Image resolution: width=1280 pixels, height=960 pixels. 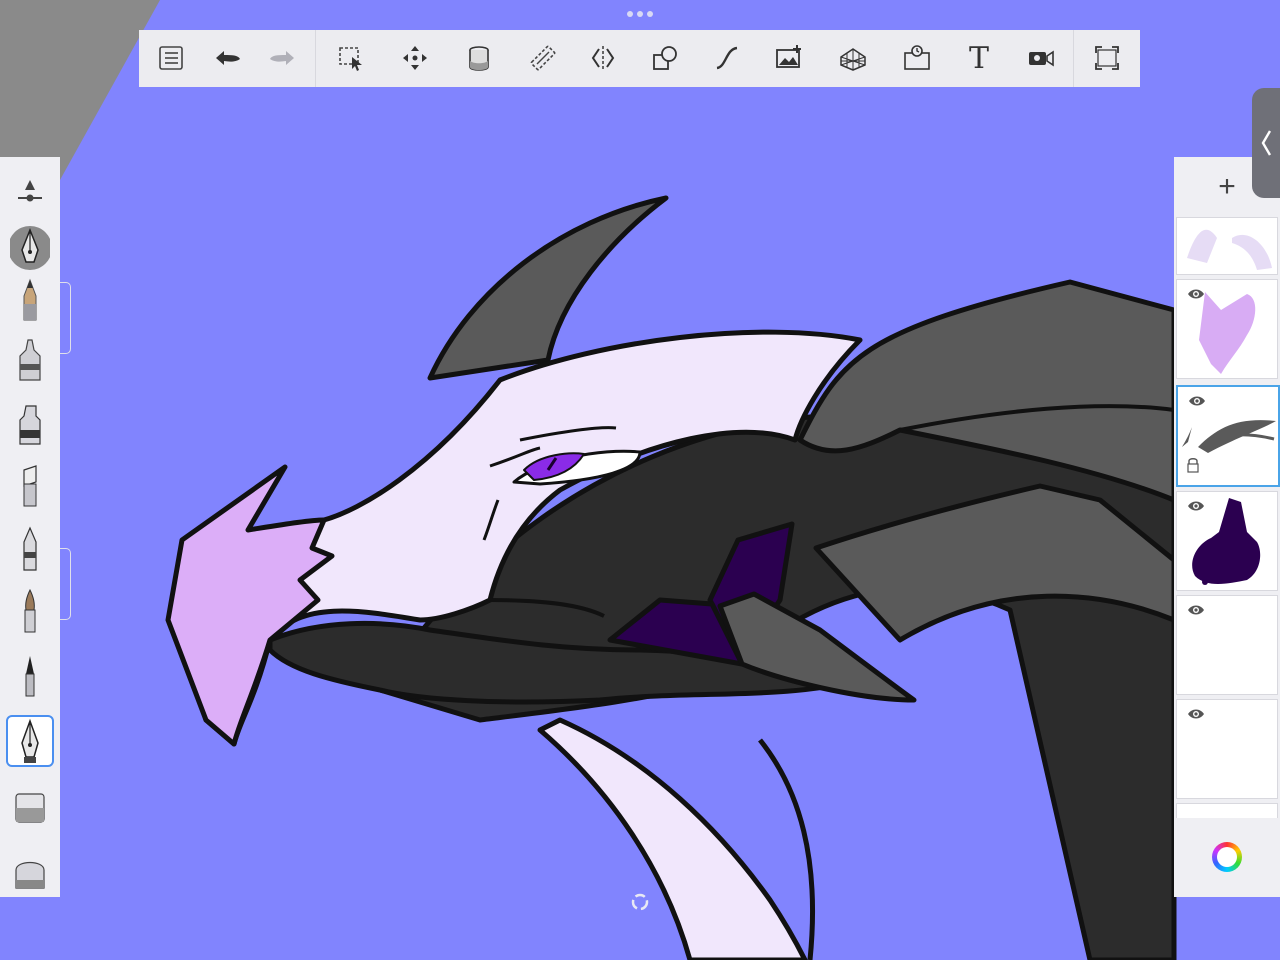 I want to click on selection-button, so click(x=351, y=58).